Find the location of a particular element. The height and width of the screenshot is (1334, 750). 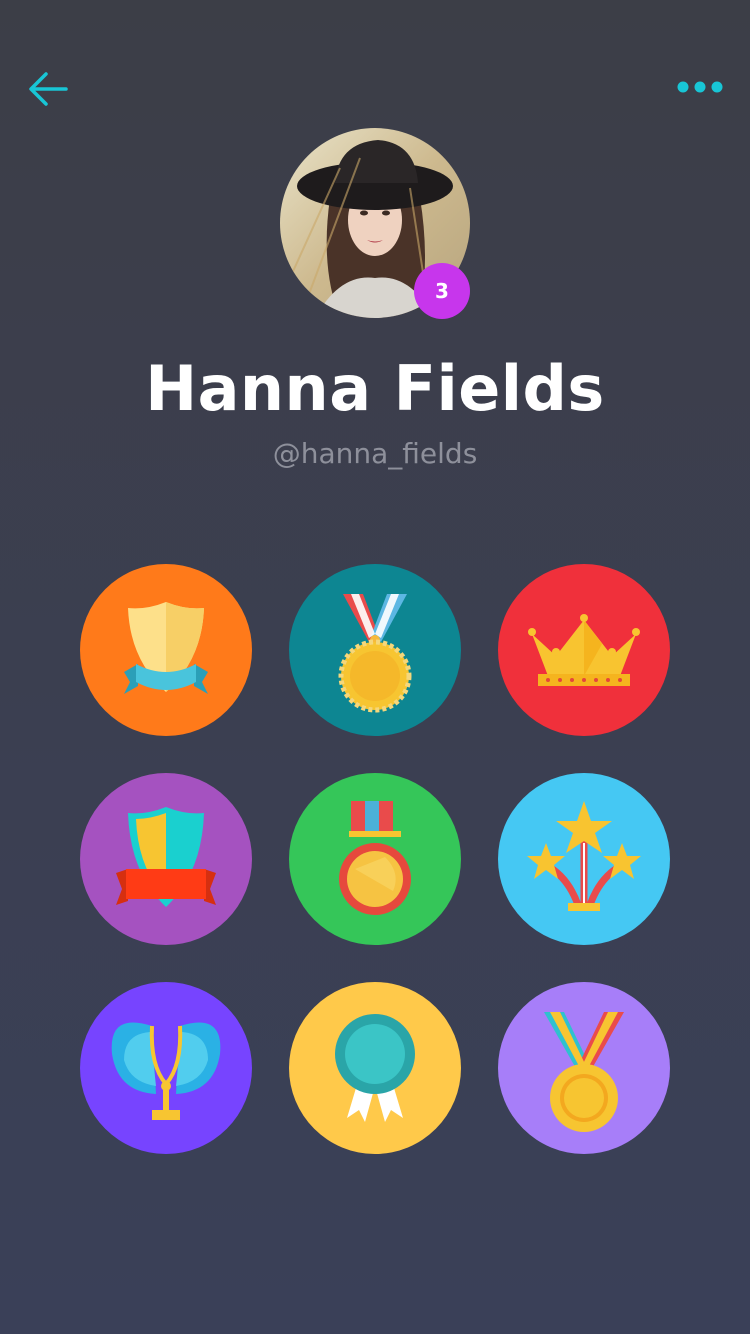

gold-medal-icon is located at coordinates (584, 1068).